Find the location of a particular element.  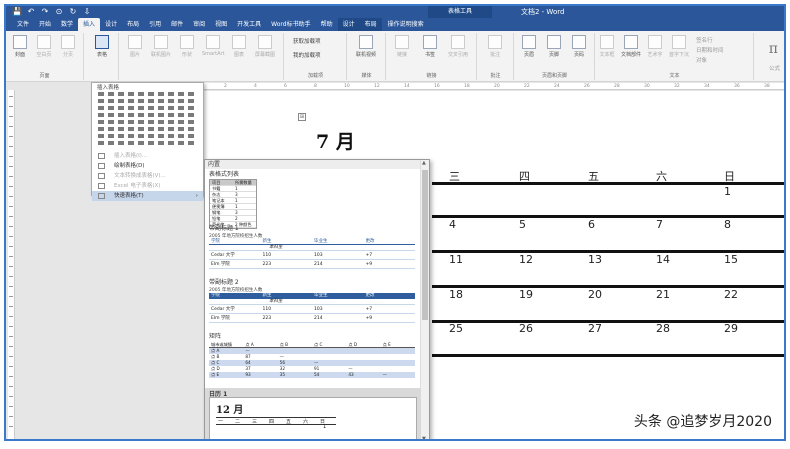

tab-0: 文件 is located at coordinates (23, 24).